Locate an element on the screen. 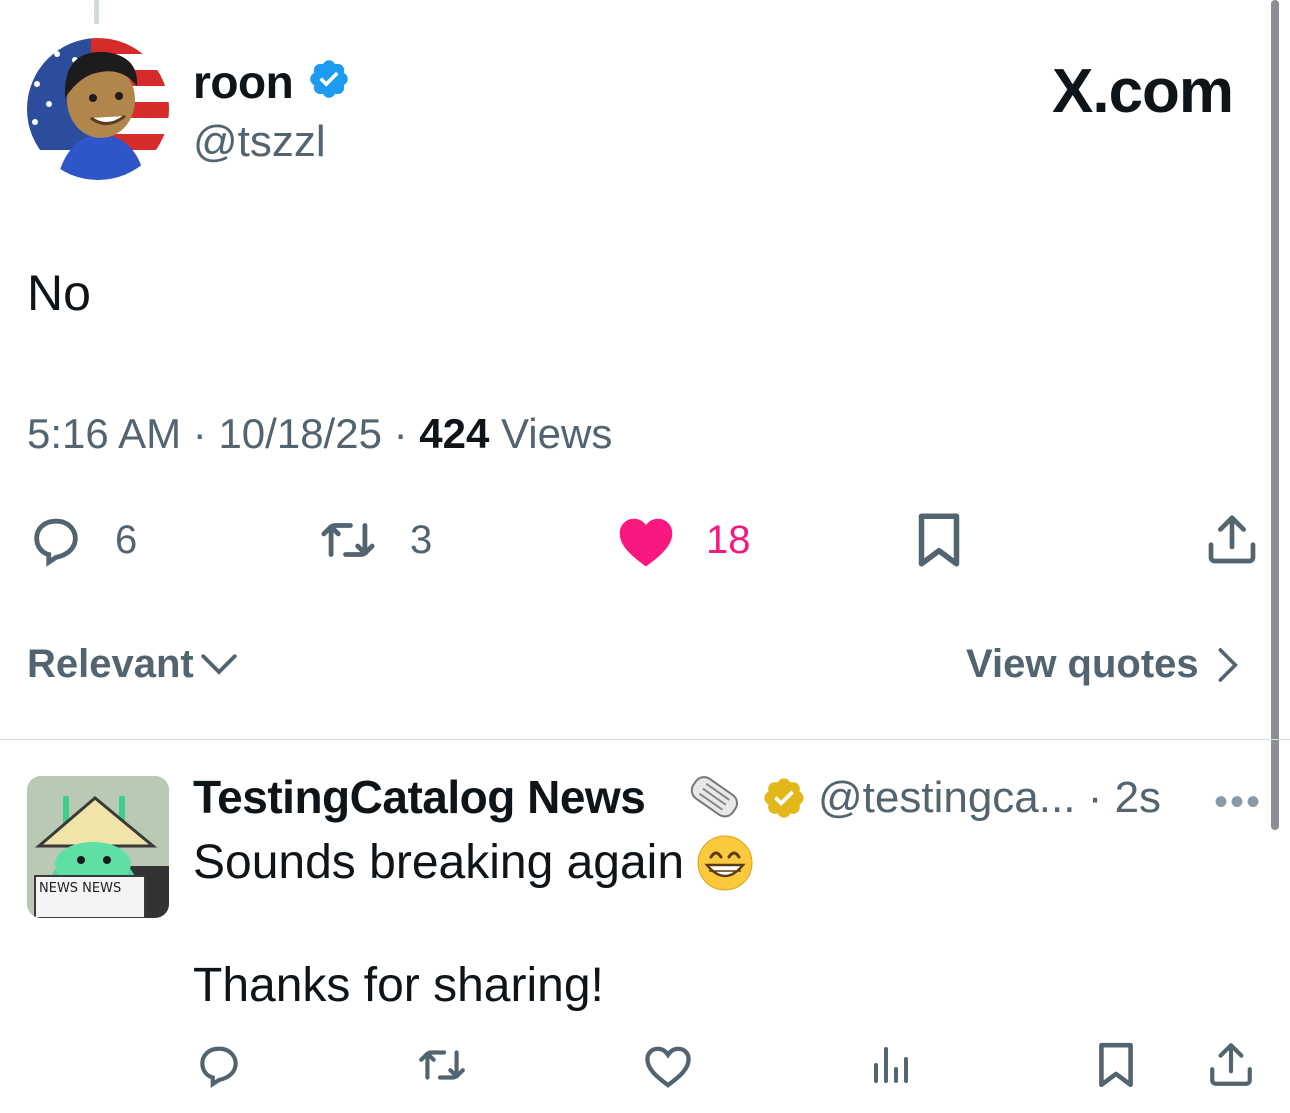  reply-bookmark-button is located at coordinates (1116, 1065).